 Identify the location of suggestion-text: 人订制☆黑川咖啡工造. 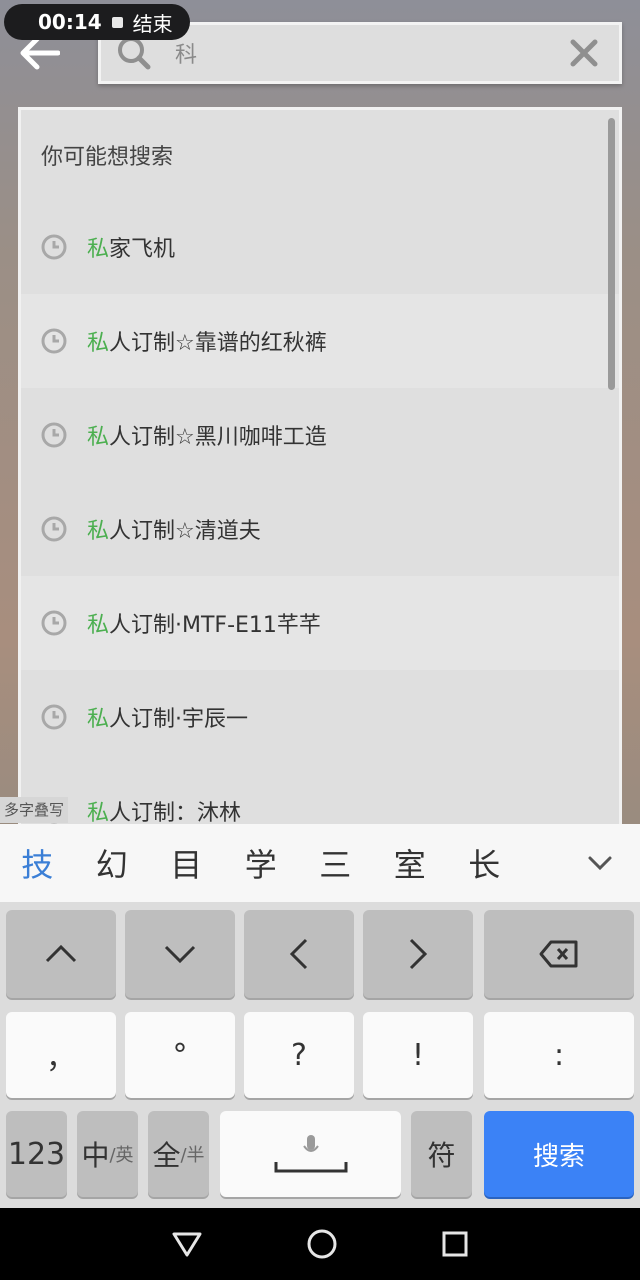
(218, 437).